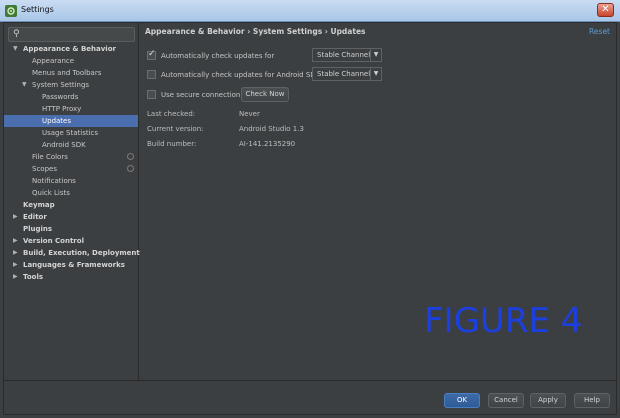  I want to click on tree-item-passwords: Passwords, so click(71, 97).